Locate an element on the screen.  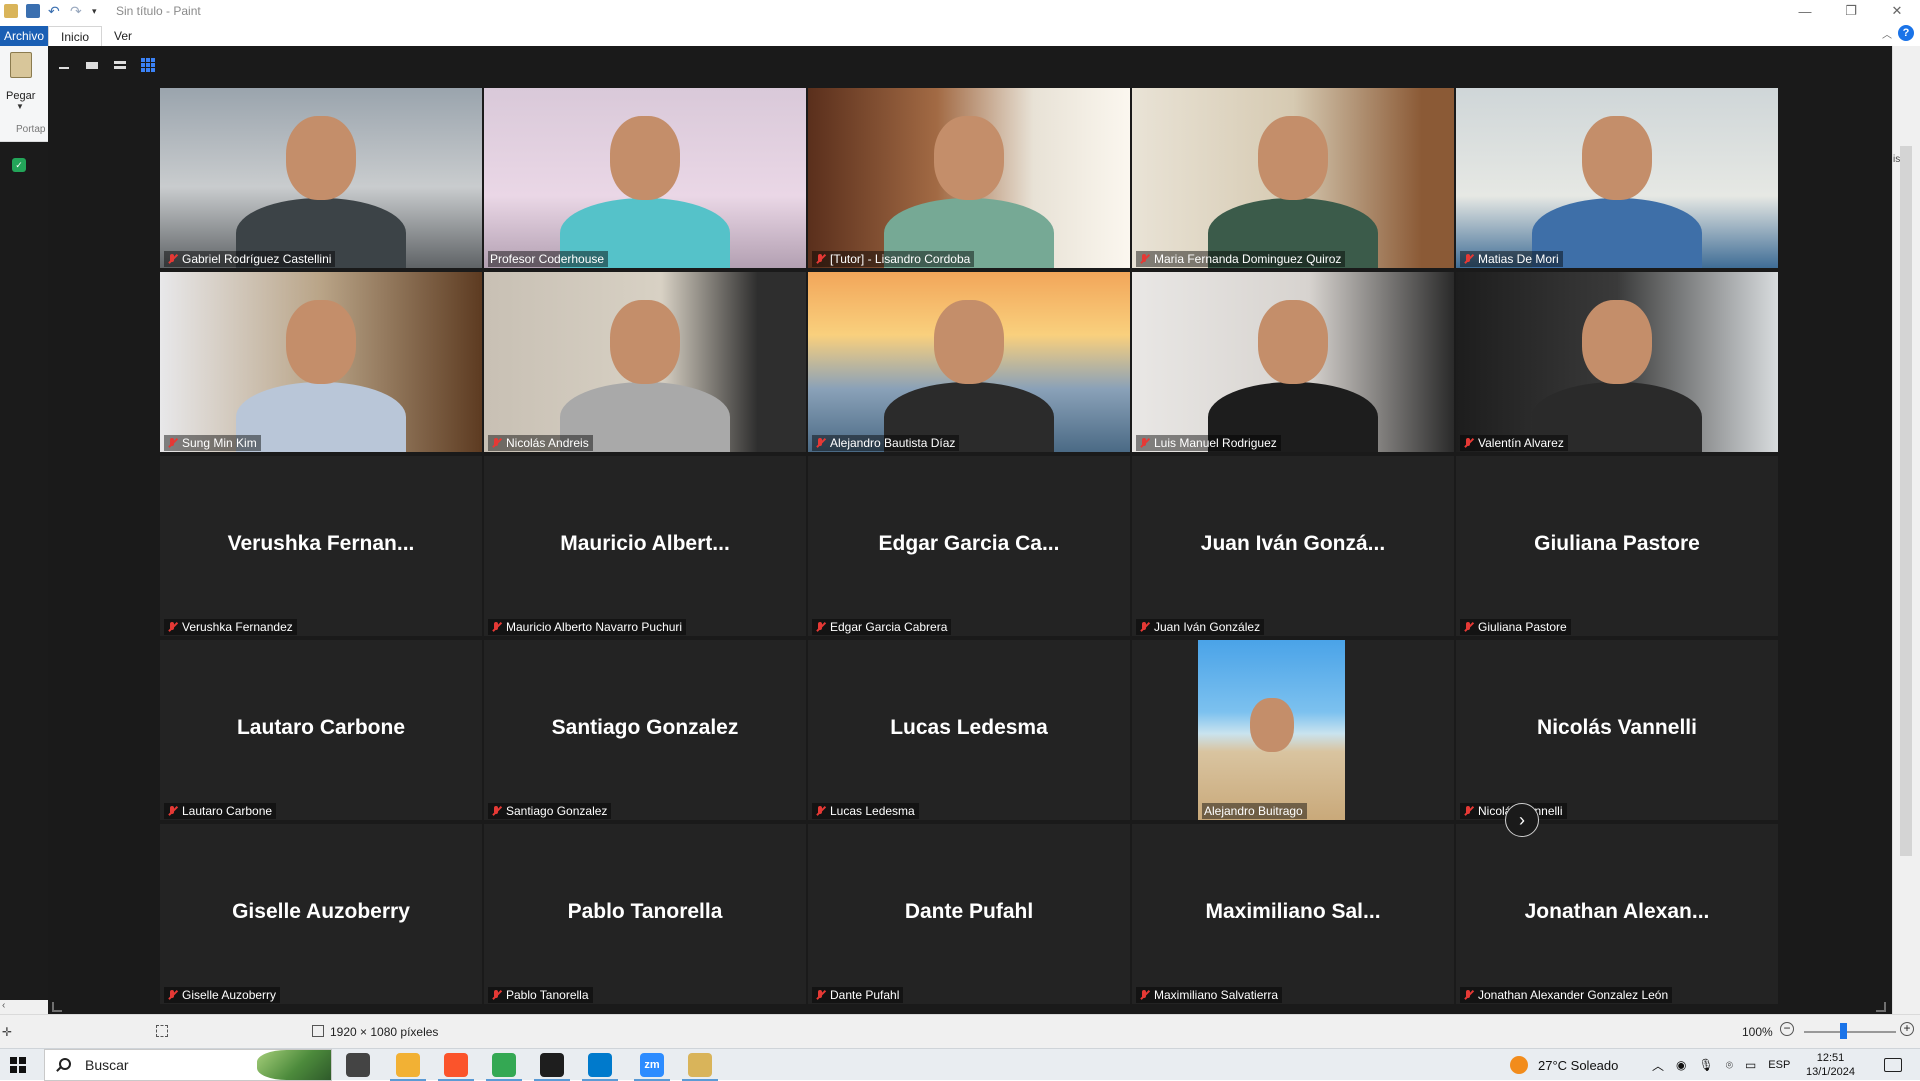
participant-tile: Profesor Coderhouse is located at coordinates (645, 178).